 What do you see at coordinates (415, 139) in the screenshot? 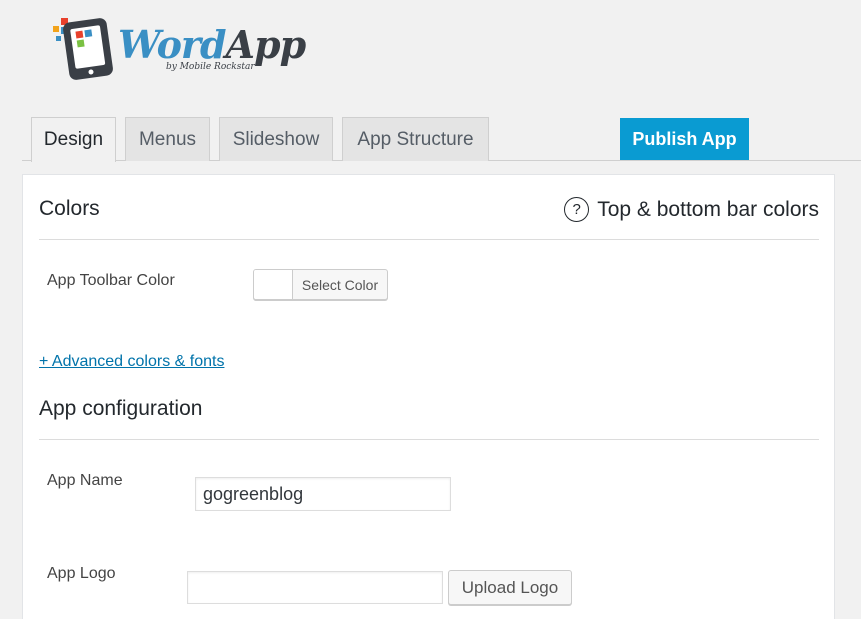
I see `tab-app-structure: App Structure` at bounding box center [415, 139].